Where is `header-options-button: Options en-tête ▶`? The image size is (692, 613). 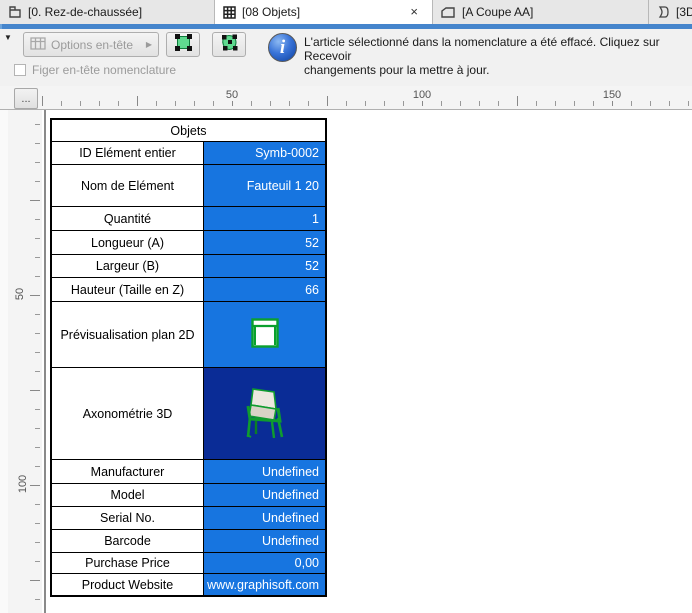 header-options-button: Options en-tête ▶ is located at coordinates (91, 44).